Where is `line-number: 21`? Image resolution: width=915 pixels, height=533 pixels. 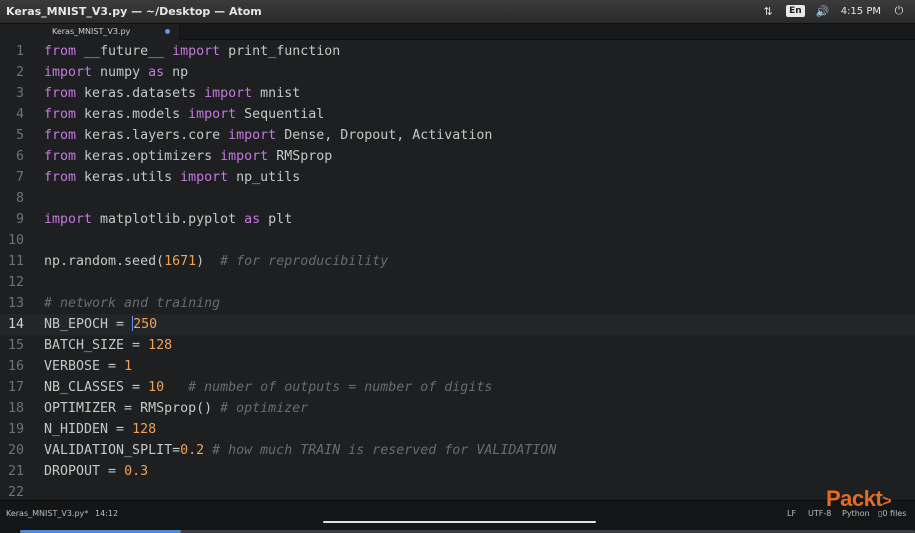
line-number: 21 is located at coordinates (12, 471).